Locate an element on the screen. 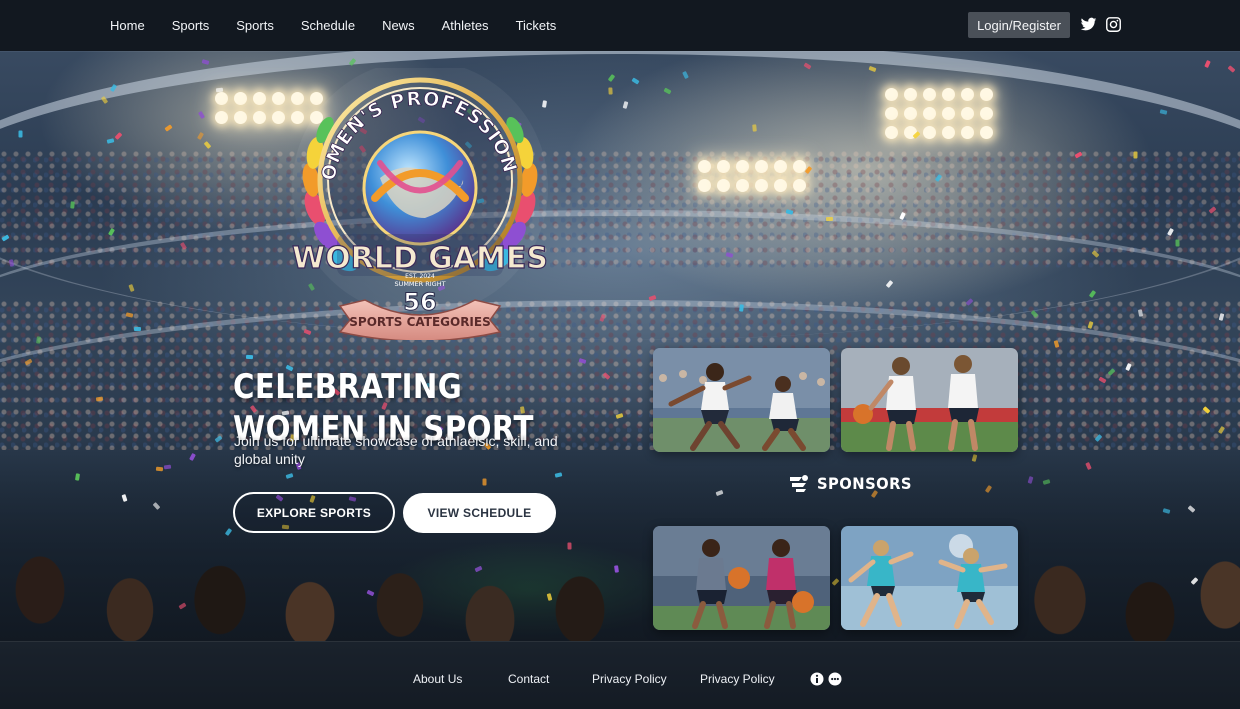 This screenshot has width=1240, height=709. footer-about-us: About Us is located at coordinates (437, 679).